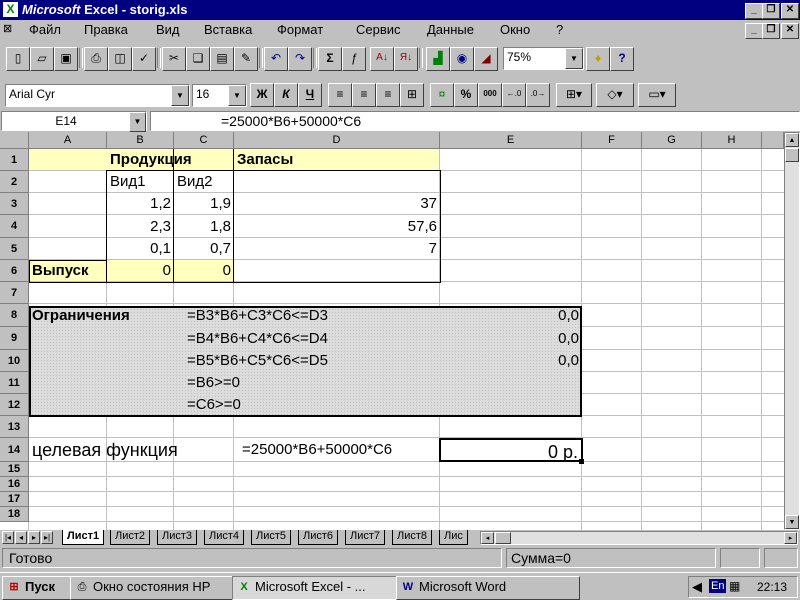 This screenshot has width=800, height=600. Describe the element at coordinates (754, 31) in the screenshot. I see `doc-minimize-button: _` at that location.